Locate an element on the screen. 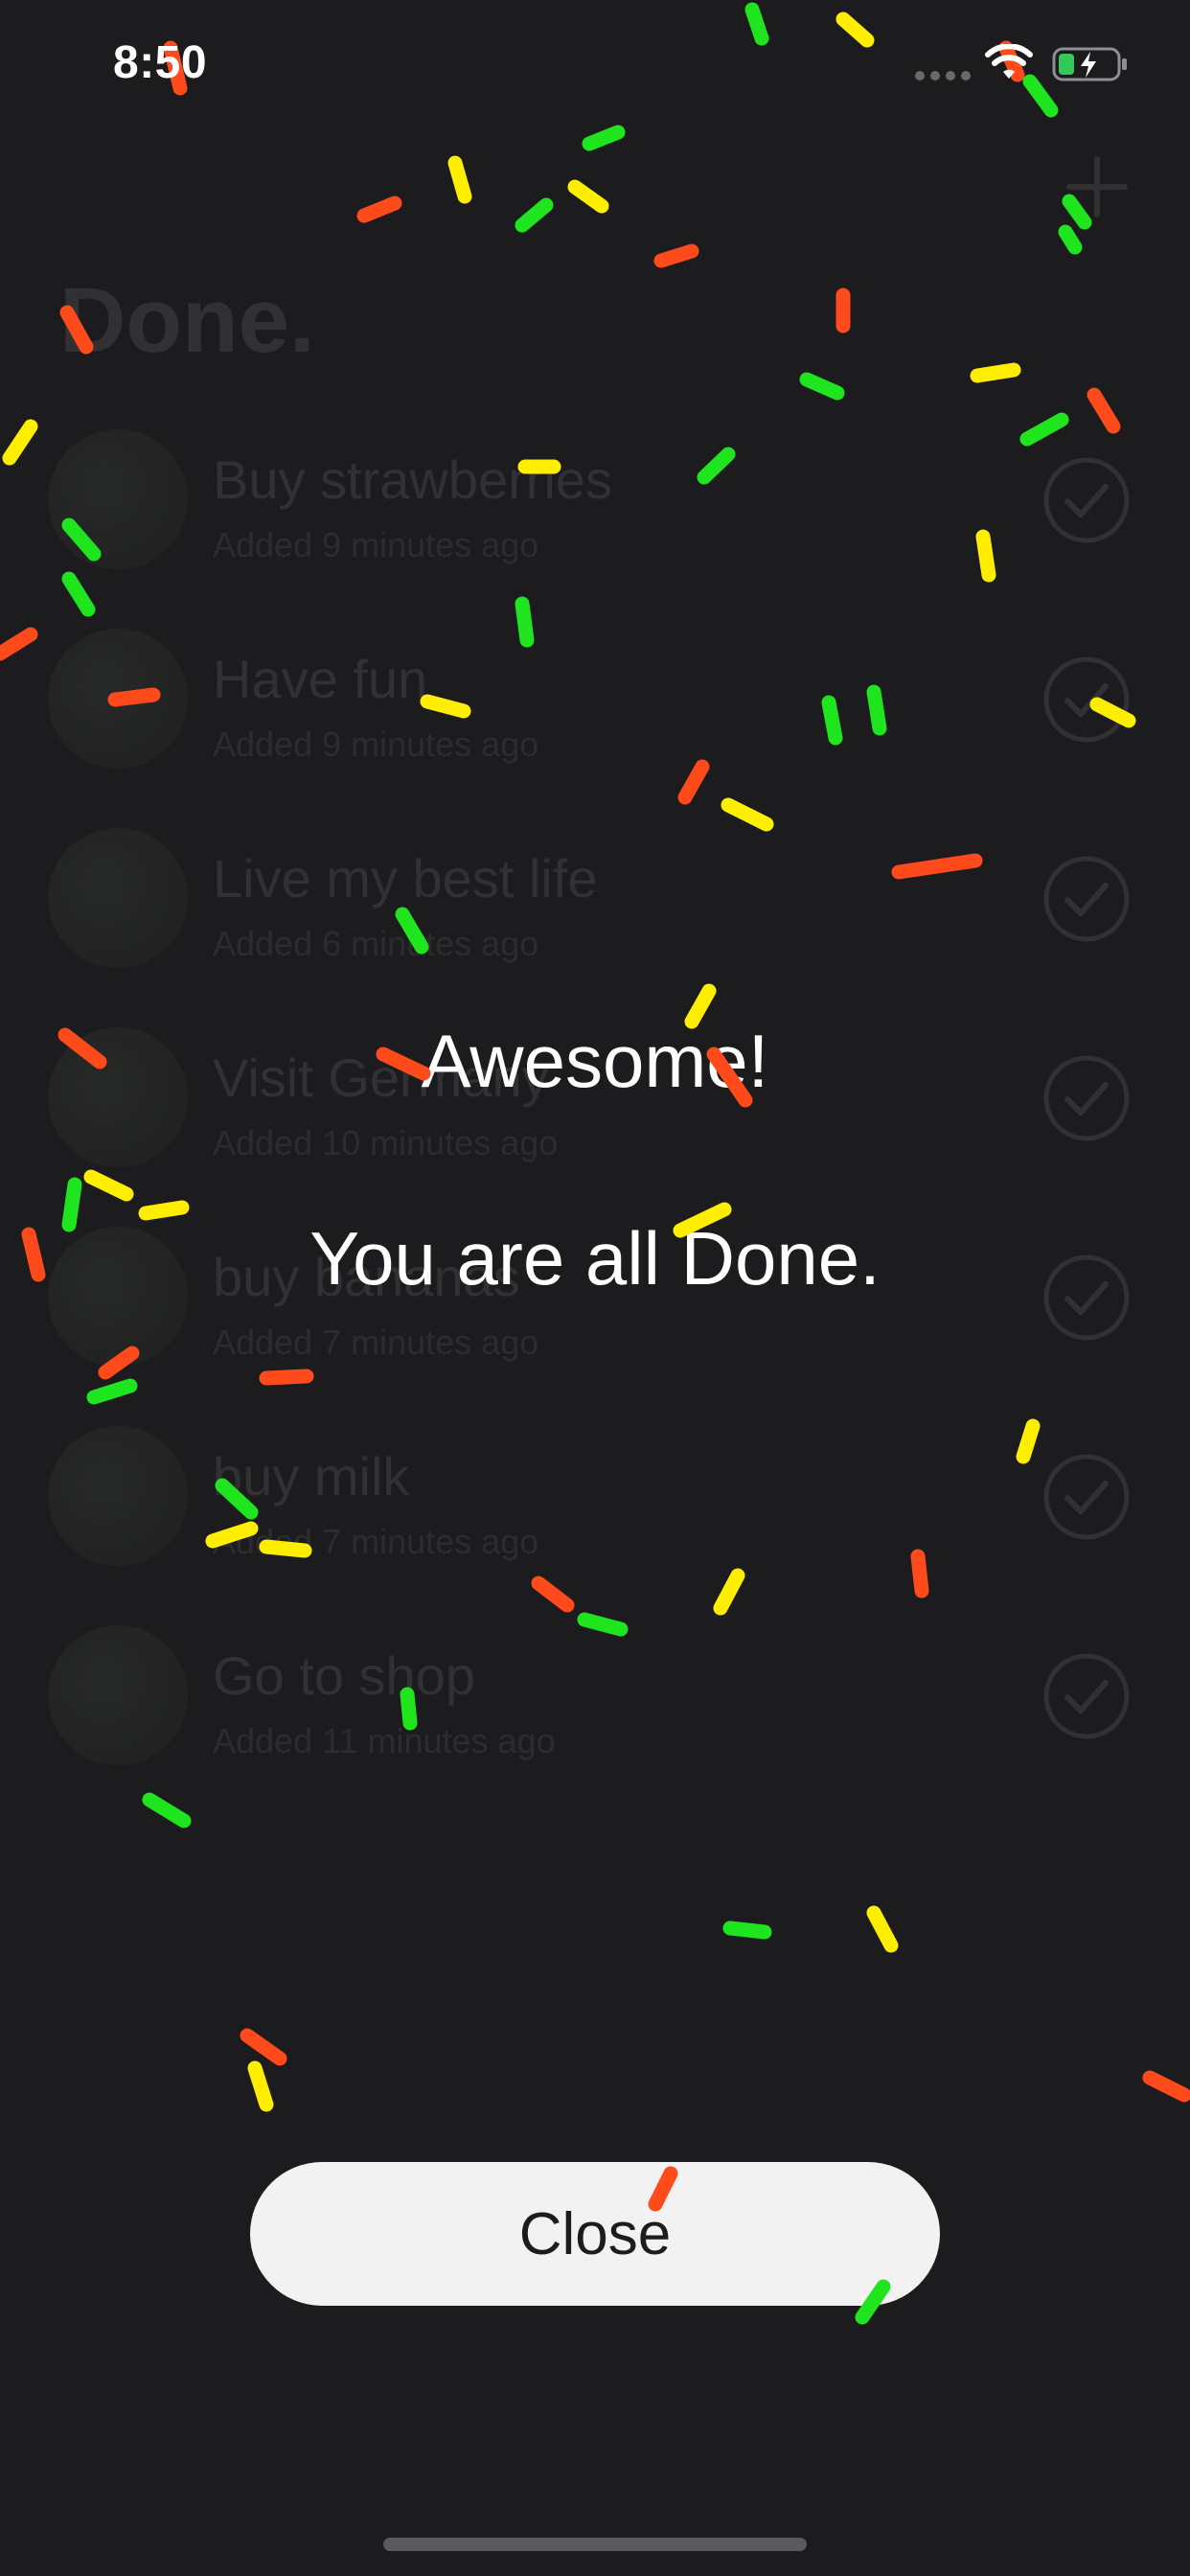 This screenshot has height=2576, width=1190. status-bar: 8:50 is located at coordinates (595, 64).